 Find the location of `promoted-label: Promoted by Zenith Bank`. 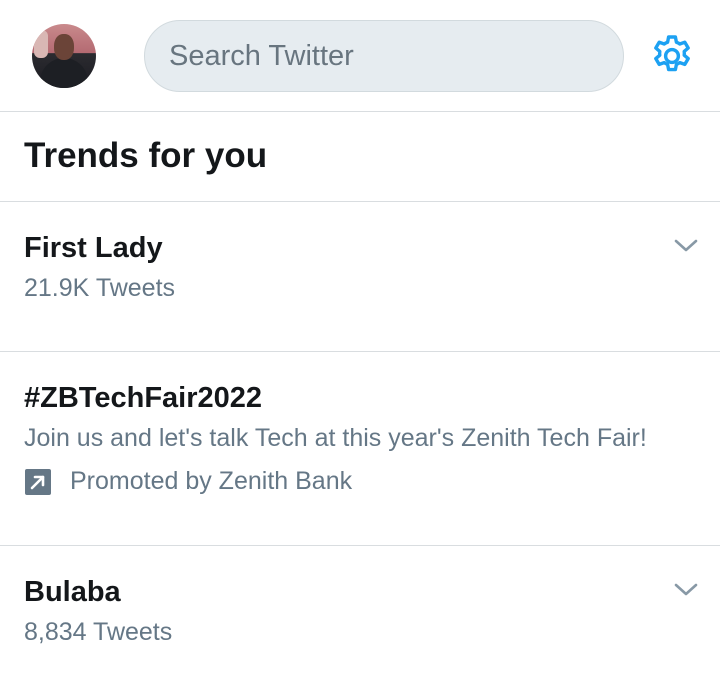

promoted-label: Promoted by Zenith Bank is located at coordinates (211, 481).